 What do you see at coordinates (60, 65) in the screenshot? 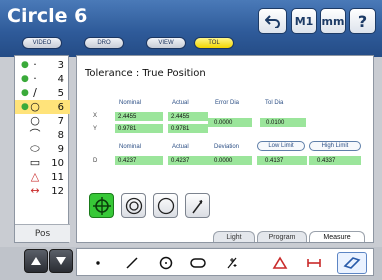
I see `feature-number: 3` at bounding box center [60, 65].